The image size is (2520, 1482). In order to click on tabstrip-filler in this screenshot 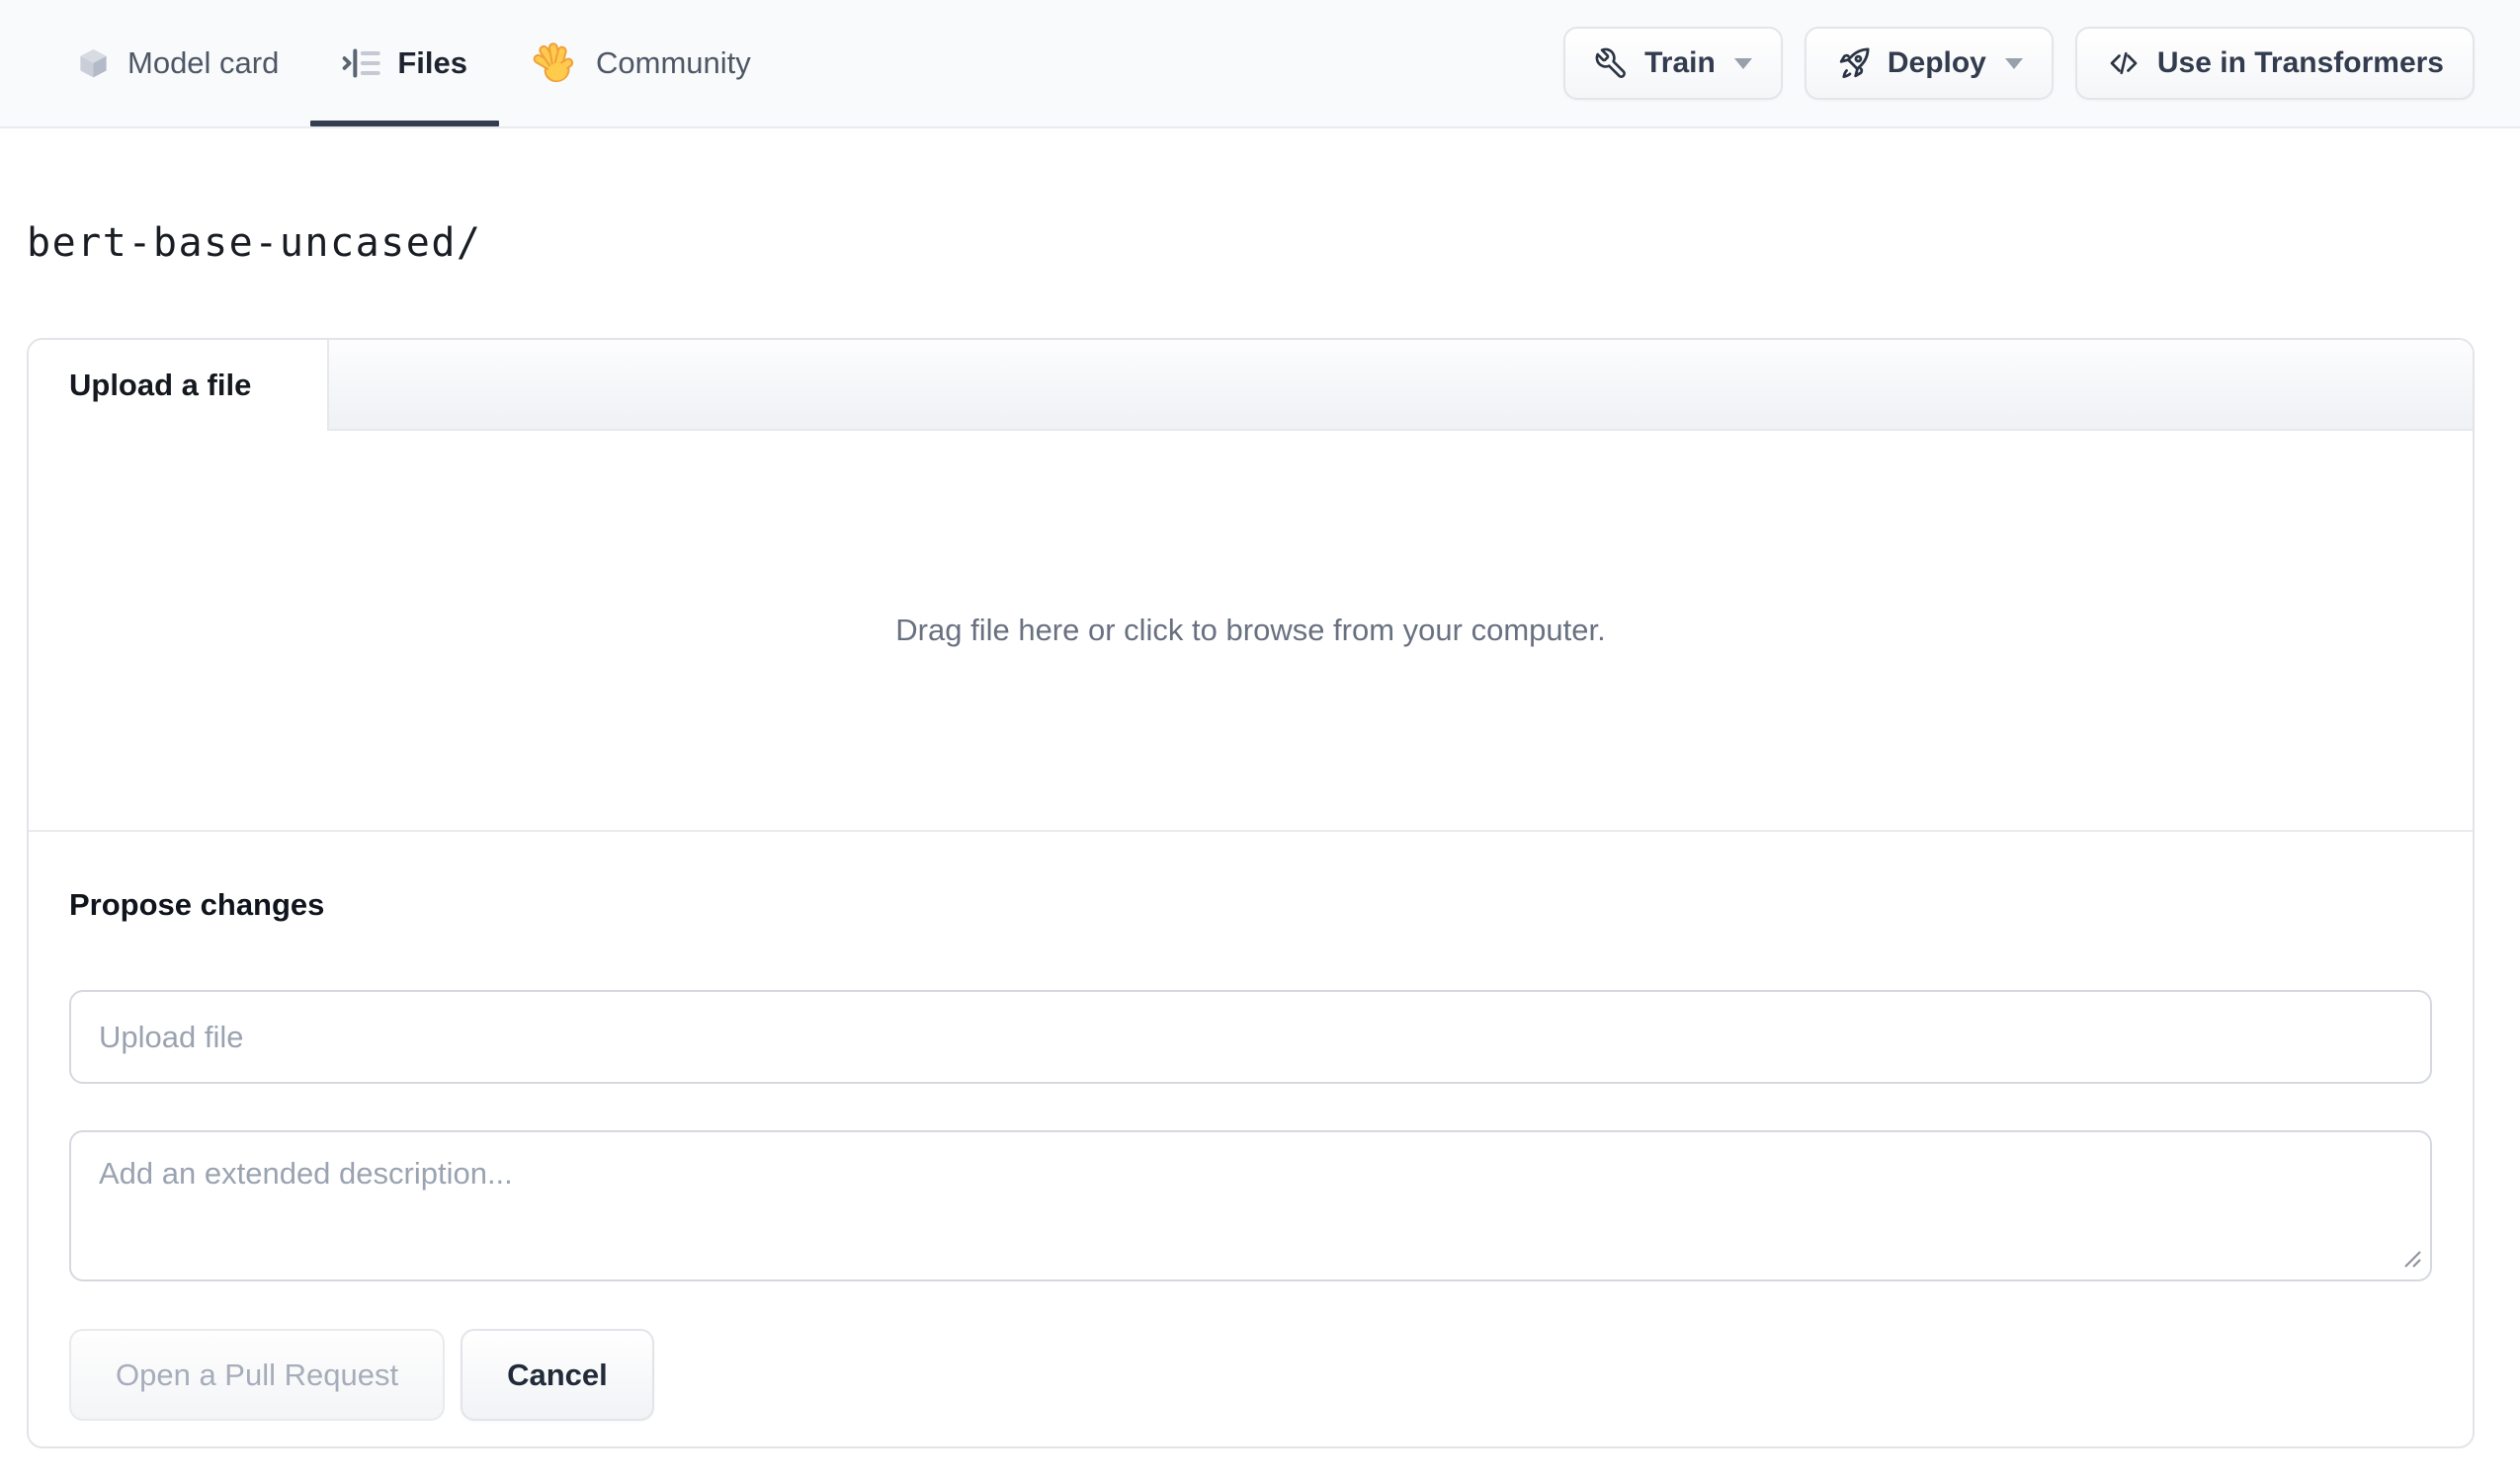, I will do `click(1401, 385)`.